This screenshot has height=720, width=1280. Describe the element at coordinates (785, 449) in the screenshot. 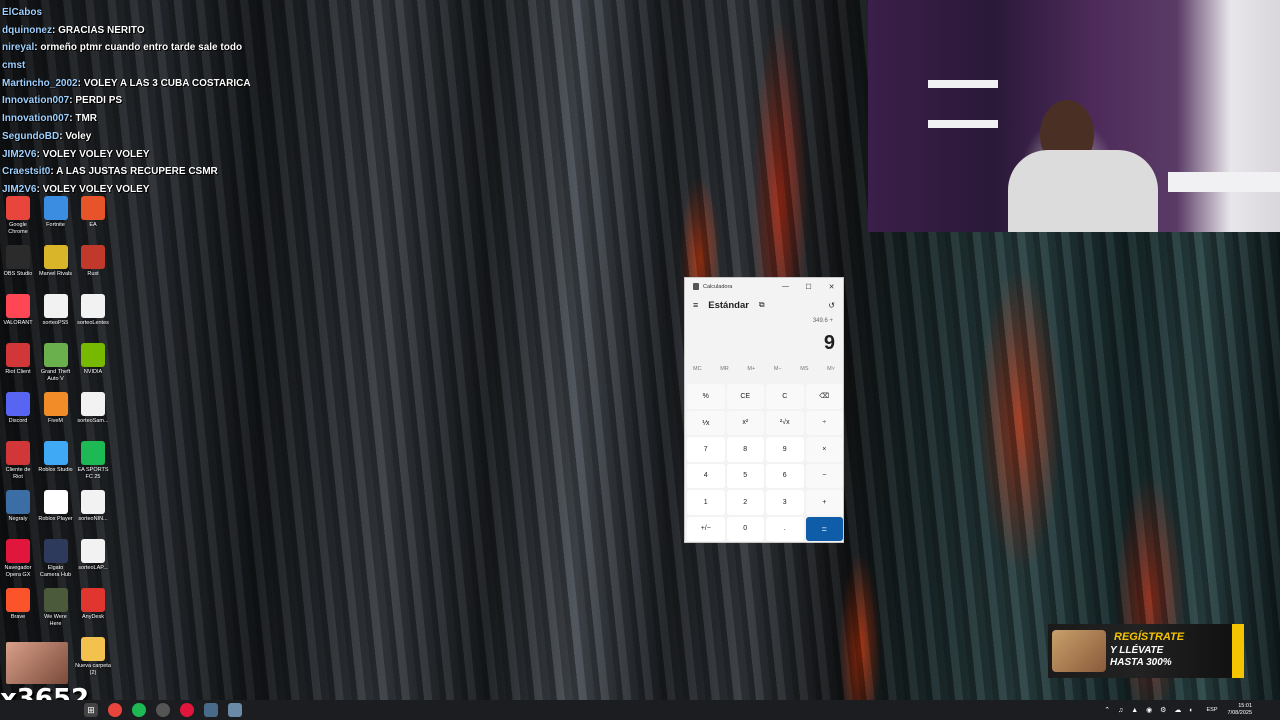

I see `calculator-key: 9` at that location.